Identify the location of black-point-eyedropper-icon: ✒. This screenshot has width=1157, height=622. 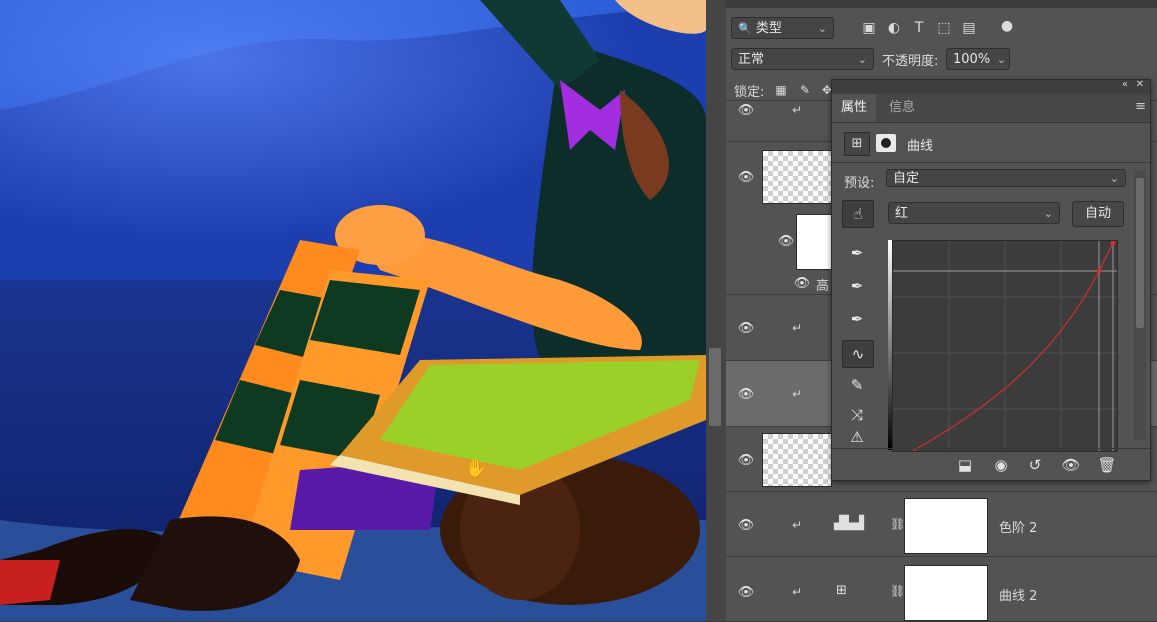
(857, 253).